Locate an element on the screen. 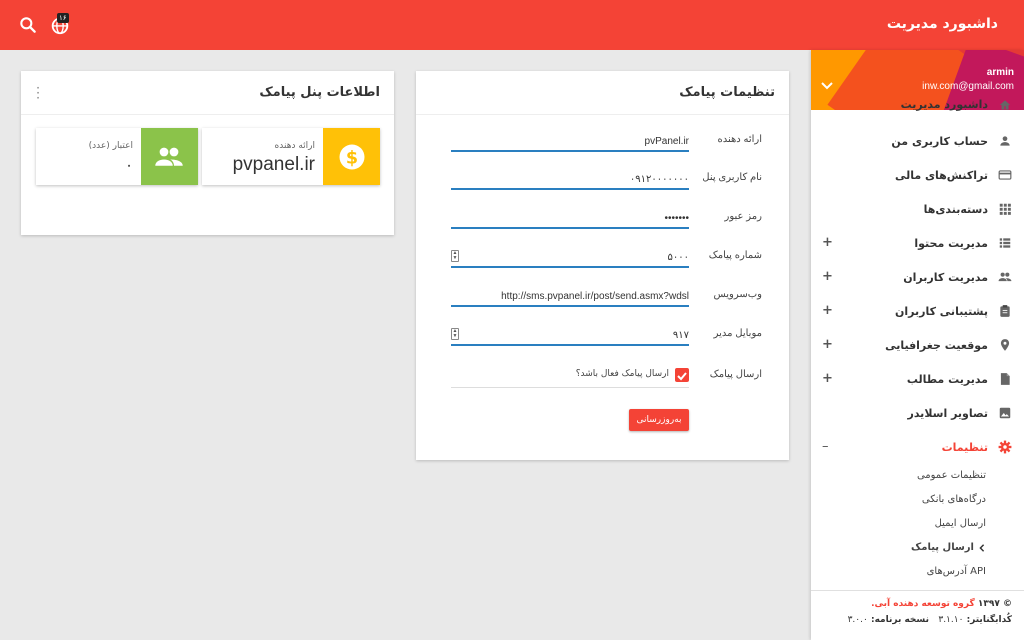 The height and width of the screenshot is (640, 1024). org-link: گروه توسعه دهنده آبی. is located at coordinates (923, 604).